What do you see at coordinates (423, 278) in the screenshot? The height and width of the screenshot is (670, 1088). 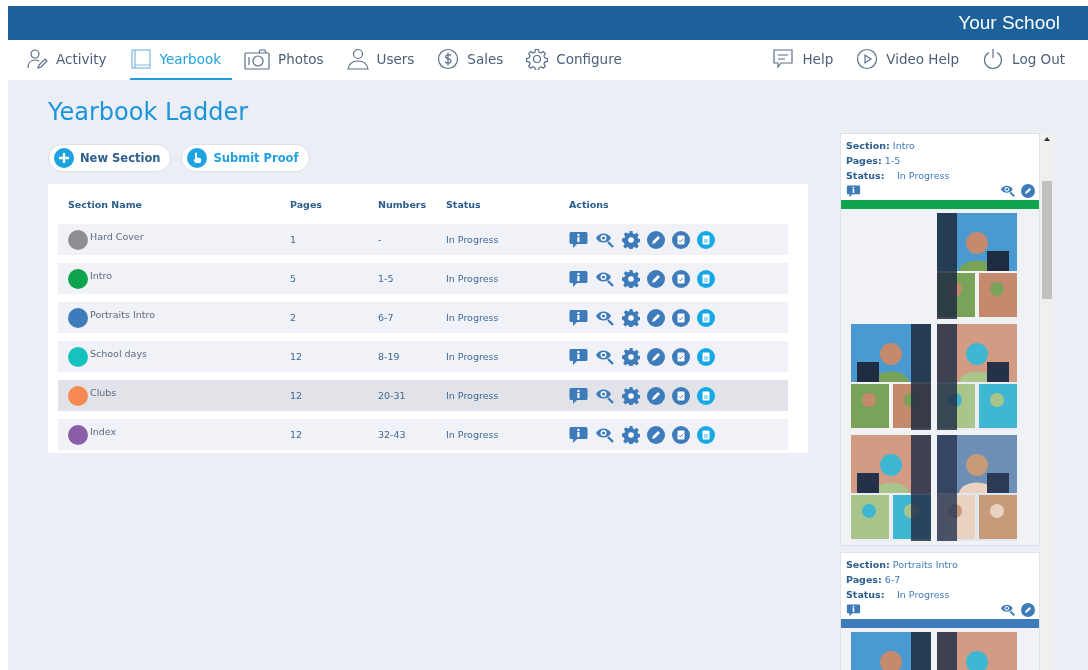 I see `table-row: Intro 5 1-5 In Progress` at bounding box center [423, 278].